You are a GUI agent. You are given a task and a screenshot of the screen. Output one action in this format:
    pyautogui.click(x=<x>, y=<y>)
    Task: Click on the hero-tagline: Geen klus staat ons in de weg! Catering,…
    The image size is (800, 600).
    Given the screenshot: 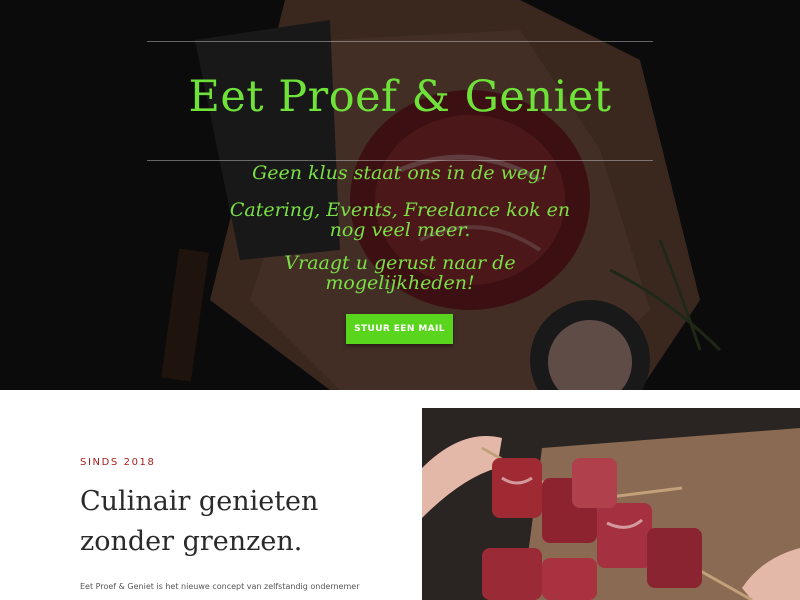 What is the action you would take?
    pyautogui.click(x=400, y=226)
    